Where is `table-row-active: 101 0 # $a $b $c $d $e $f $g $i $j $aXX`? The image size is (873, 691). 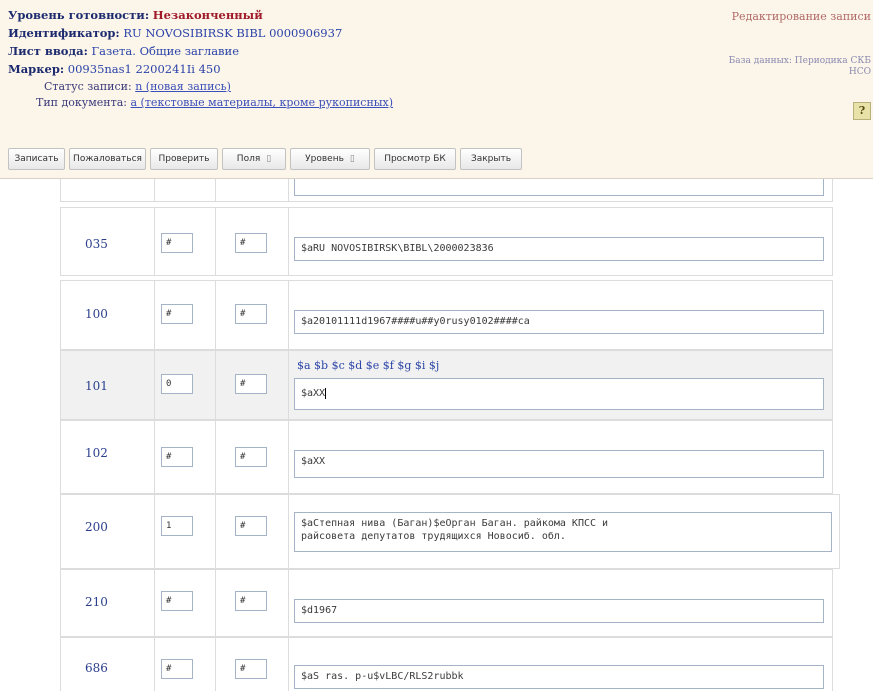
table-row-active: 101 0 # $a $b $c $d $e $f $g $i $j $aXX is located at coordinates (446, 385).